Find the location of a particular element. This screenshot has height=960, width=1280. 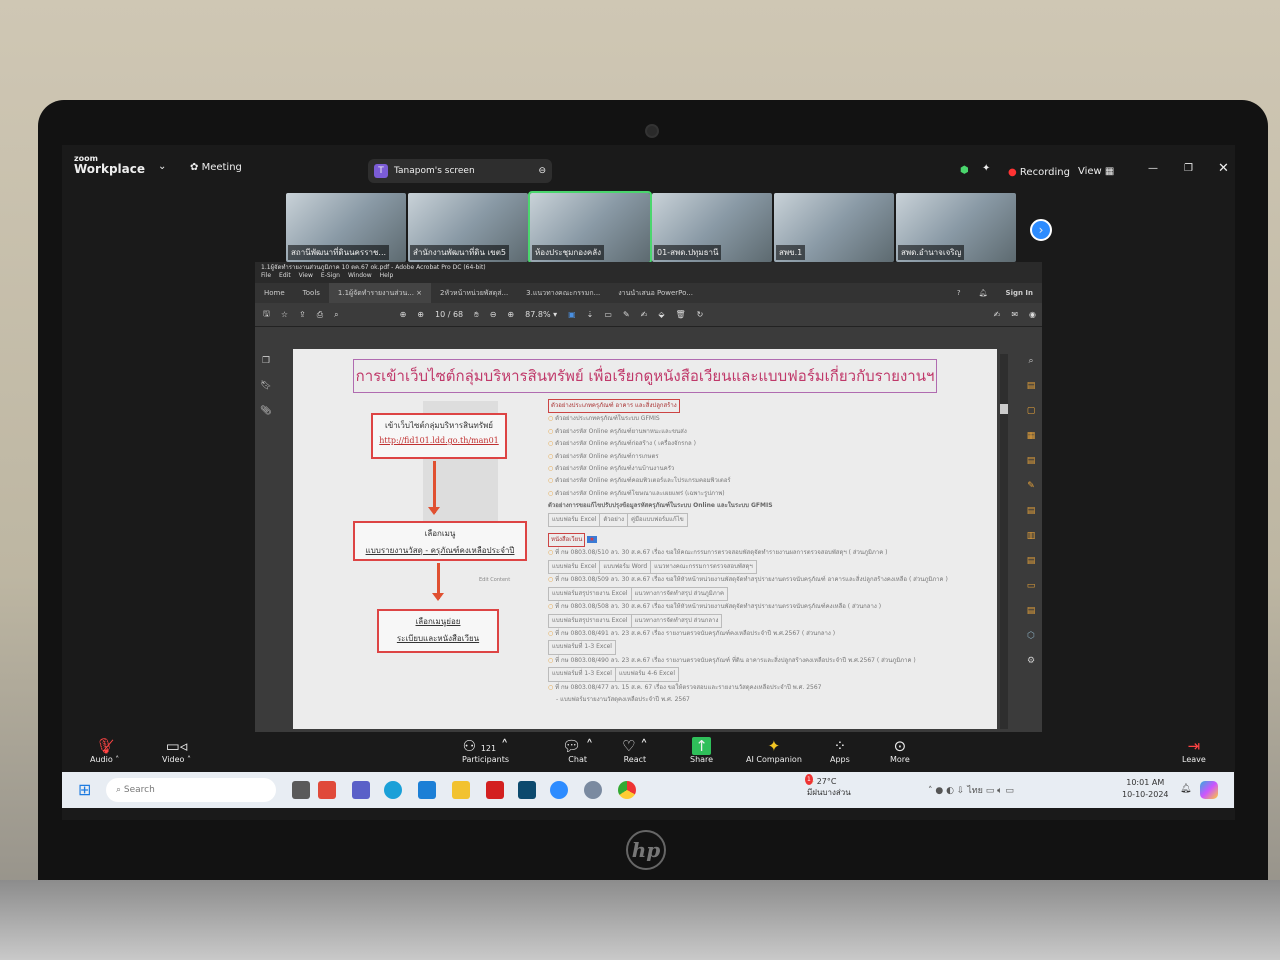

zoom-tool-icon: ⌕ is located at coordinates (1031, 361).